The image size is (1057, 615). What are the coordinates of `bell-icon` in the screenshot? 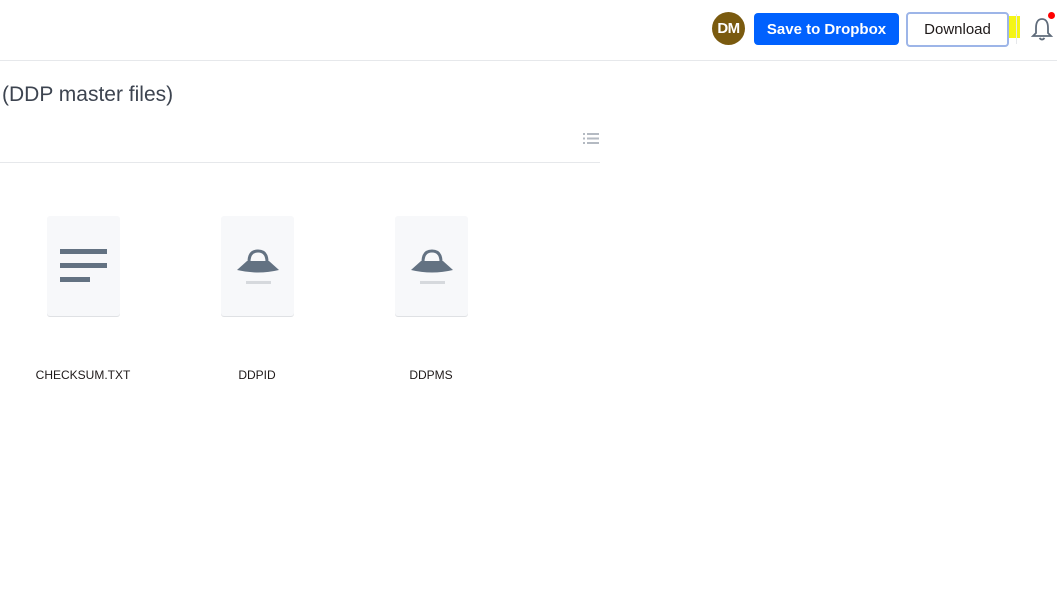 It's located at (1042, 29).